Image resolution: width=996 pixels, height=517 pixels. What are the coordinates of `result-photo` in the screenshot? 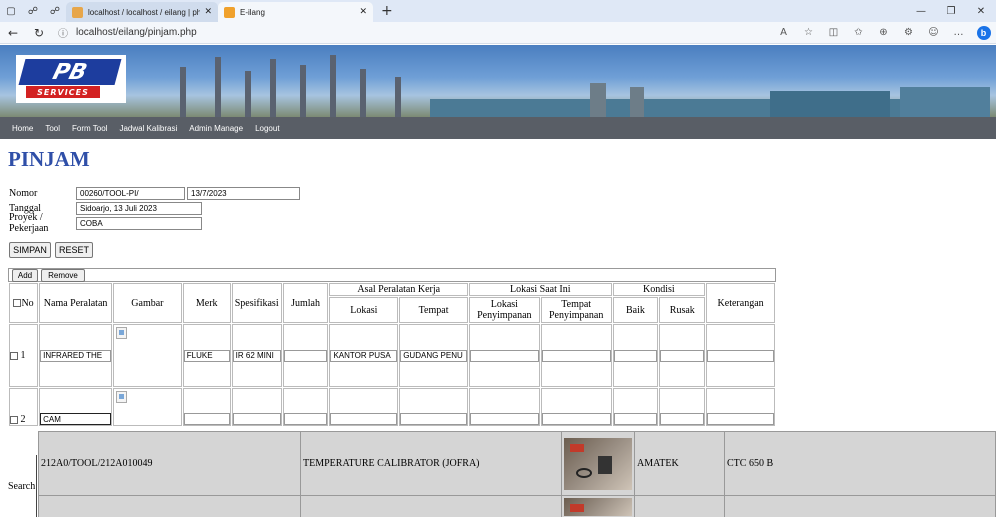 It's located at (598, 507).